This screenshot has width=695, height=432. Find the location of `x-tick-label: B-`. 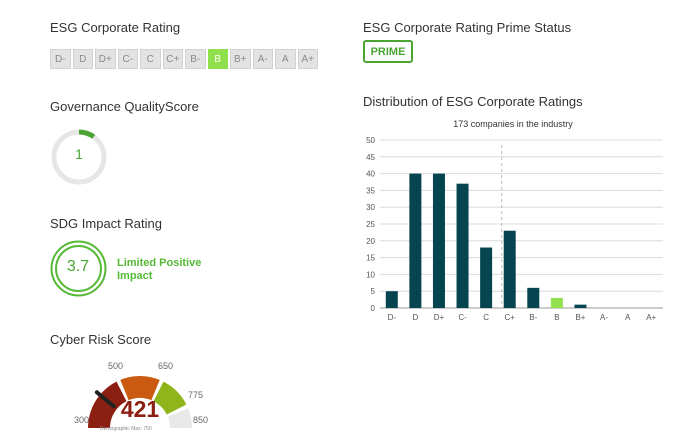

x-tick-label: B- is located at coordinates (533, 317).